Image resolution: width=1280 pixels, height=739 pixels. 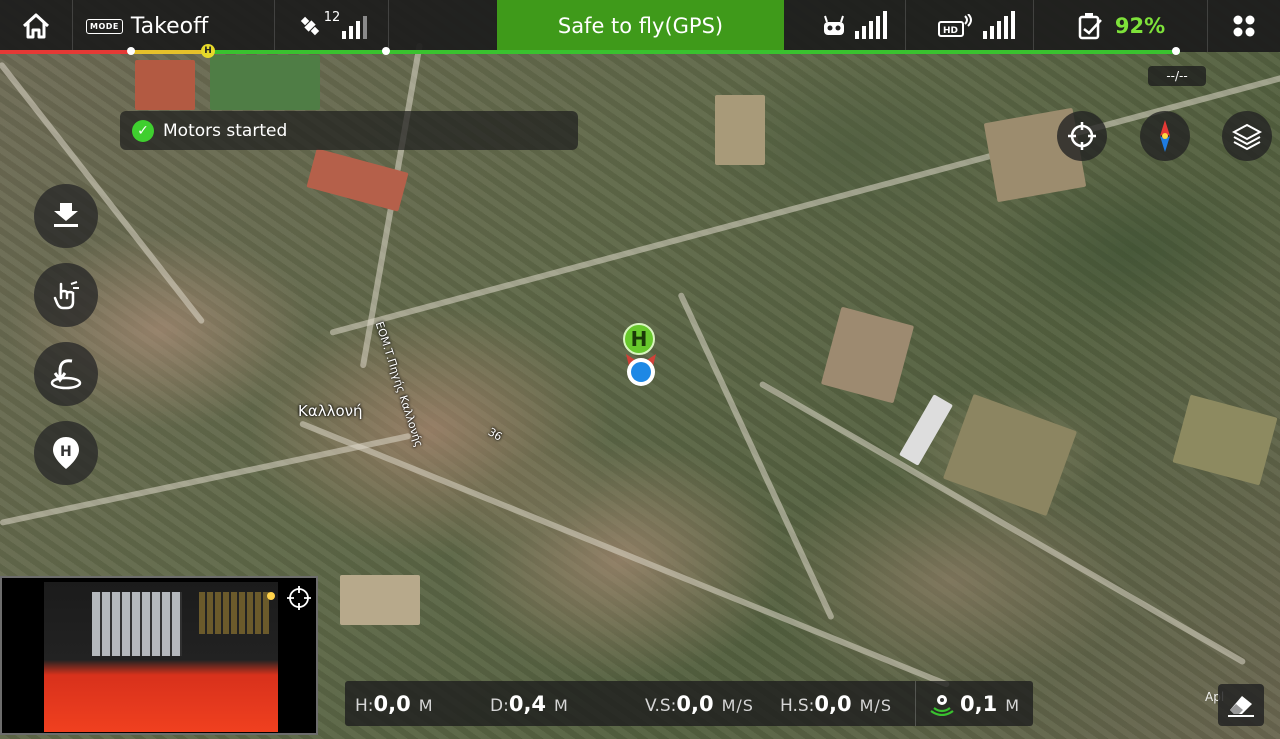 I want to click on flight-mode: MODE Takeoff, so click(x=177, y=26).